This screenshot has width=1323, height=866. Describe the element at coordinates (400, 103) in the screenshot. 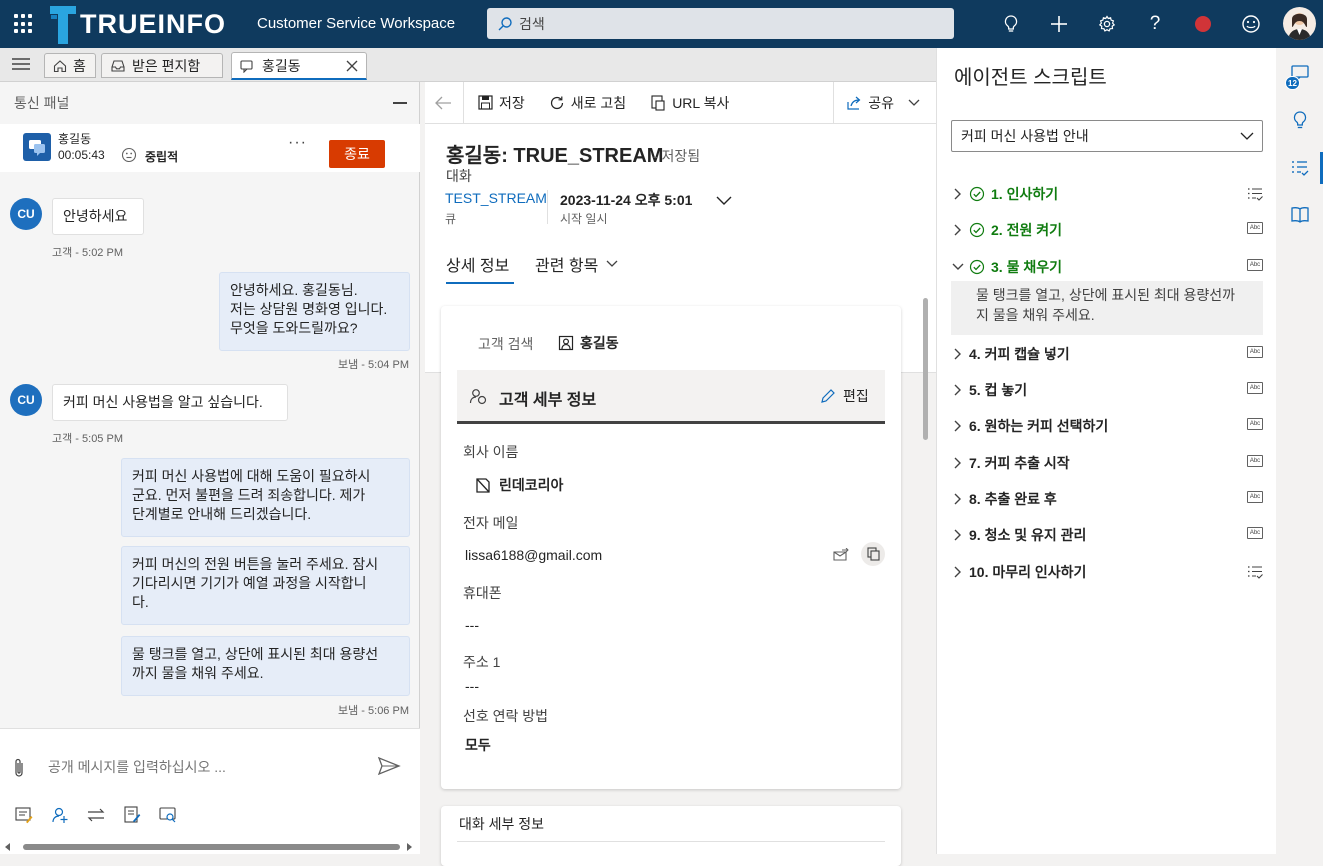

I see `minimize-icon` at that location.